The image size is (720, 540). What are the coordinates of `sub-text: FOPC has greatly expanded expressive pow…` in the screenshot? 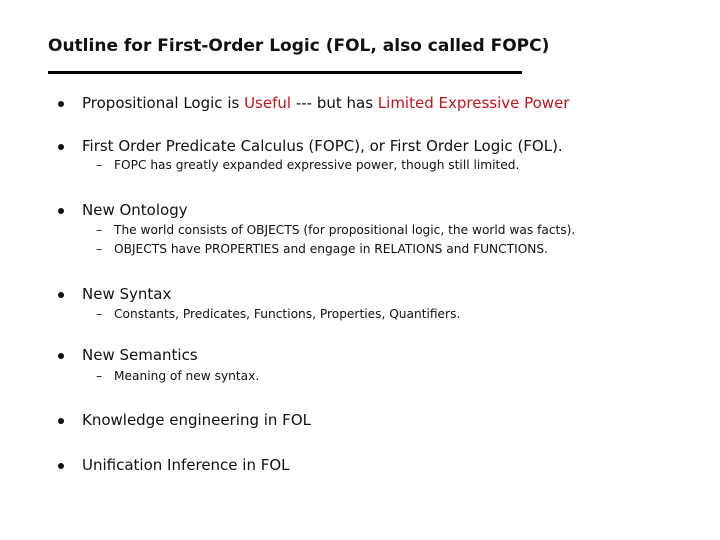 It's located at (317, 165).